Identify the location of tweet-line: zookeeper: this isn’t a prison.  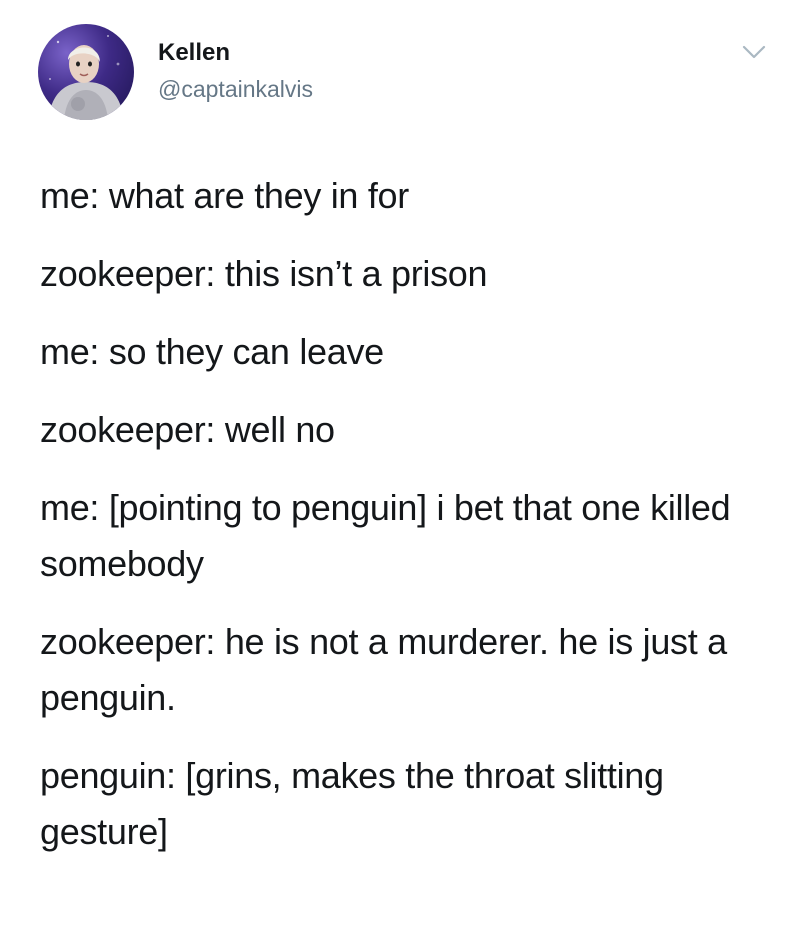
(264, 273).